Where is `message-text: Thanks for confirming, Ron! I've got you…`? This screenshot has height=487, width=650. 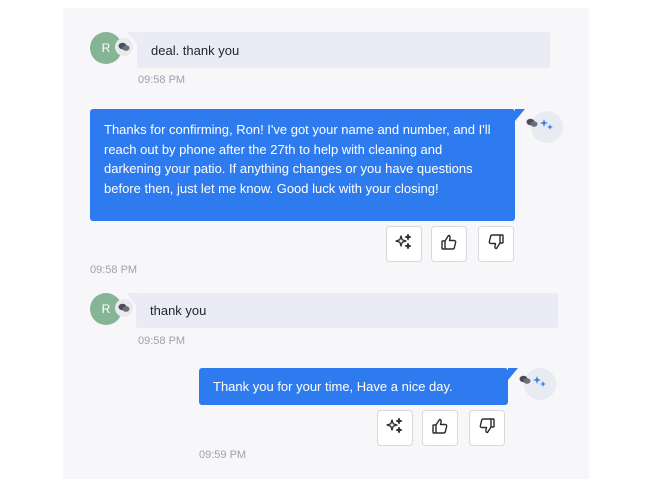 message-text: Thanks for confirming, Ron! I've got you… is located at coordinates (297, 159).